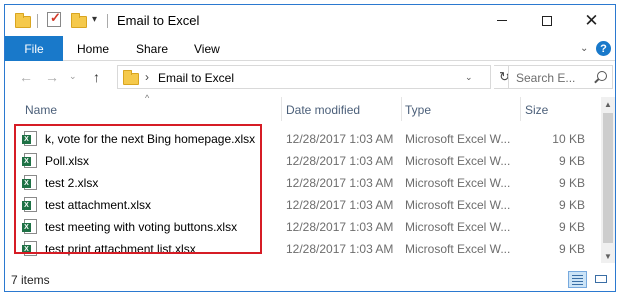 This screenshot has height=296, width=620. What do you see at coordinates (196, 78) in the screenshot?
I see `breadcrumb: Email to Excel` at bounding box center [196, 78].